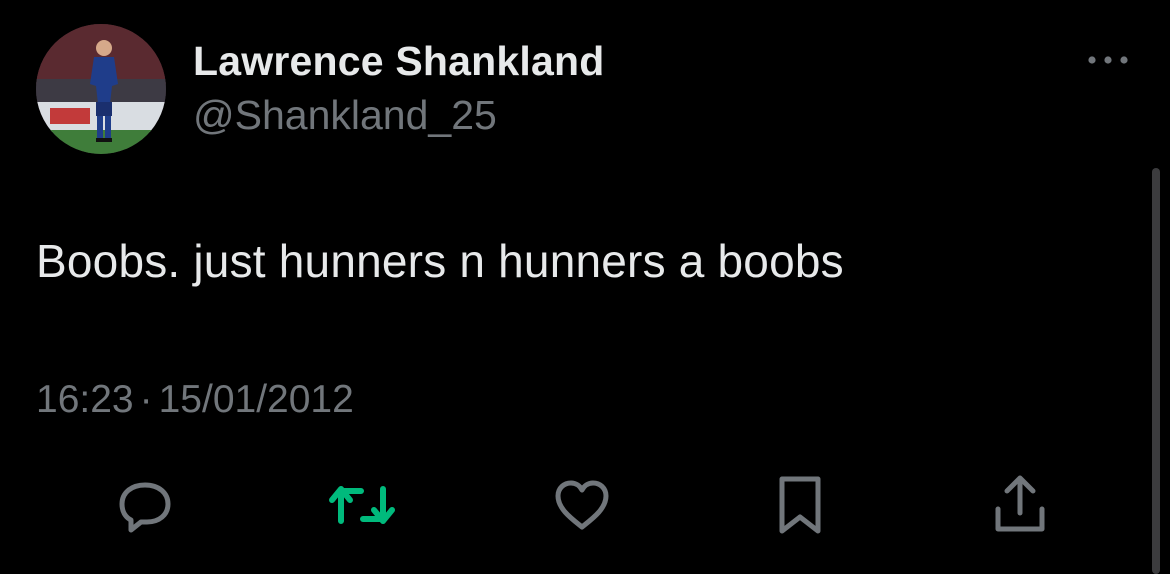 The width and height of the screenshot is (1170, 574). I want to click on tweet-date: 15/01/2012, so click(256, 399).